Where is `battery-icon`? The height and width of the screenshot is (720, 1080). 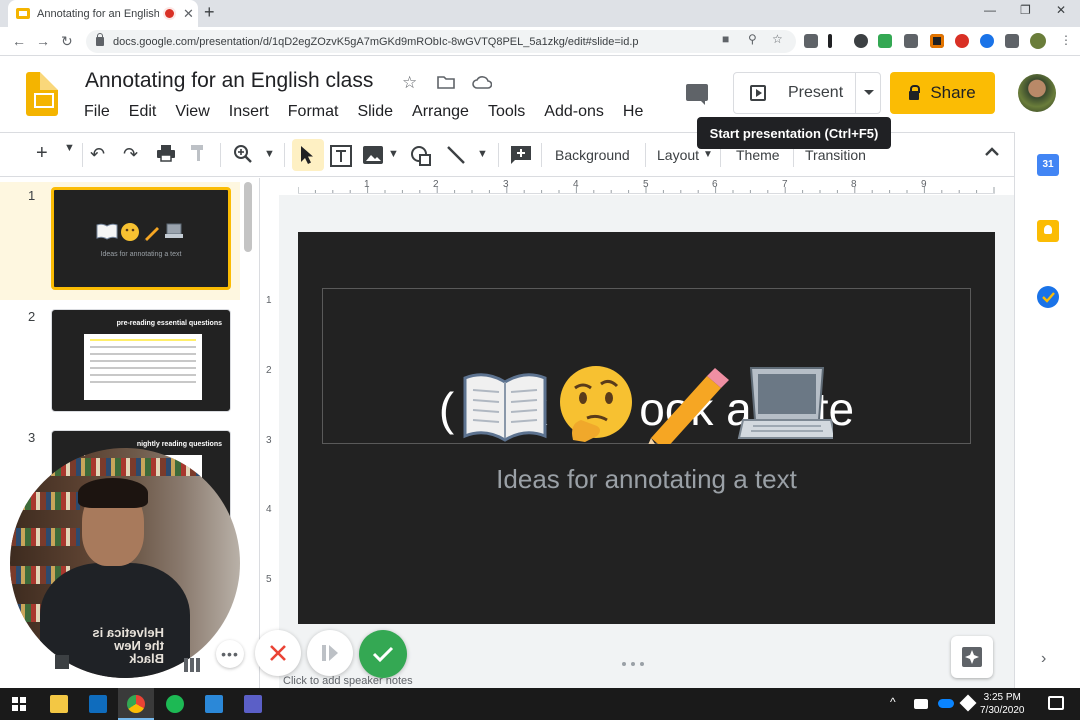
battery-icon is located at coordinates (921, 704).